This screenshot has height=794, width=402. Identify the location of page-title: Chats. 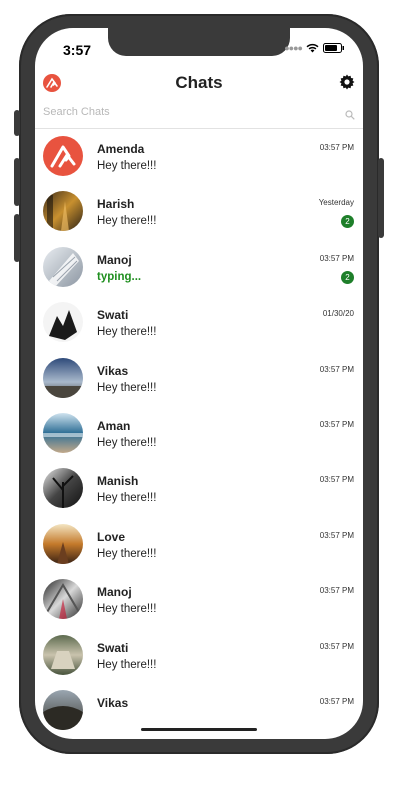
(199, 82).